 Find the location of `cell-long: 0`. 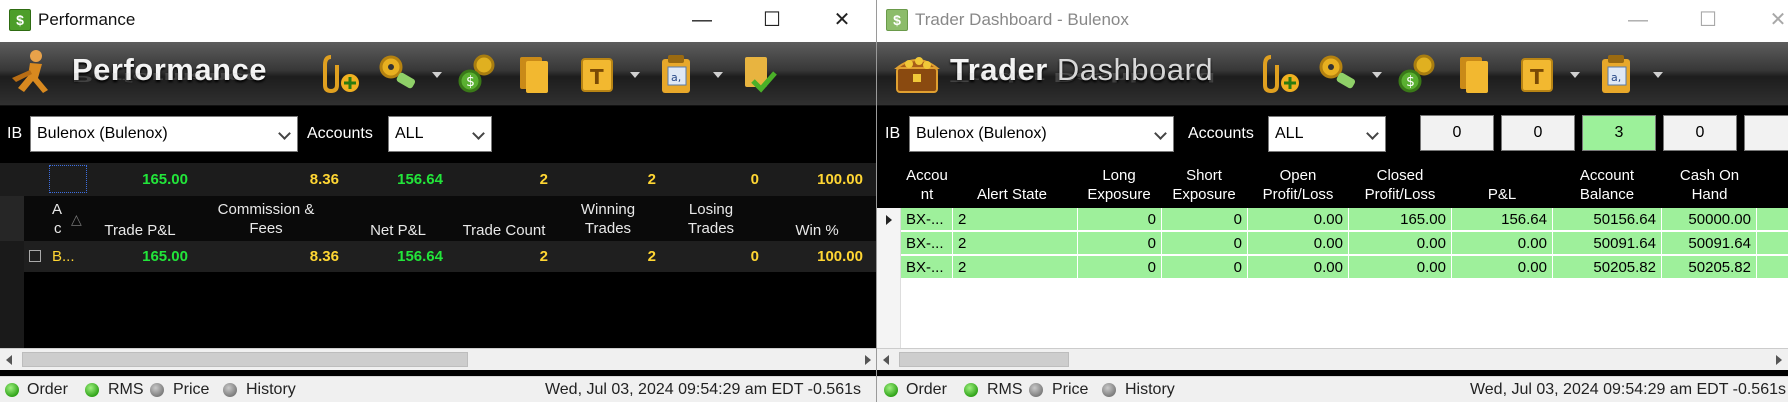

cell-long: 0 is located at coordinates (1120, 243).